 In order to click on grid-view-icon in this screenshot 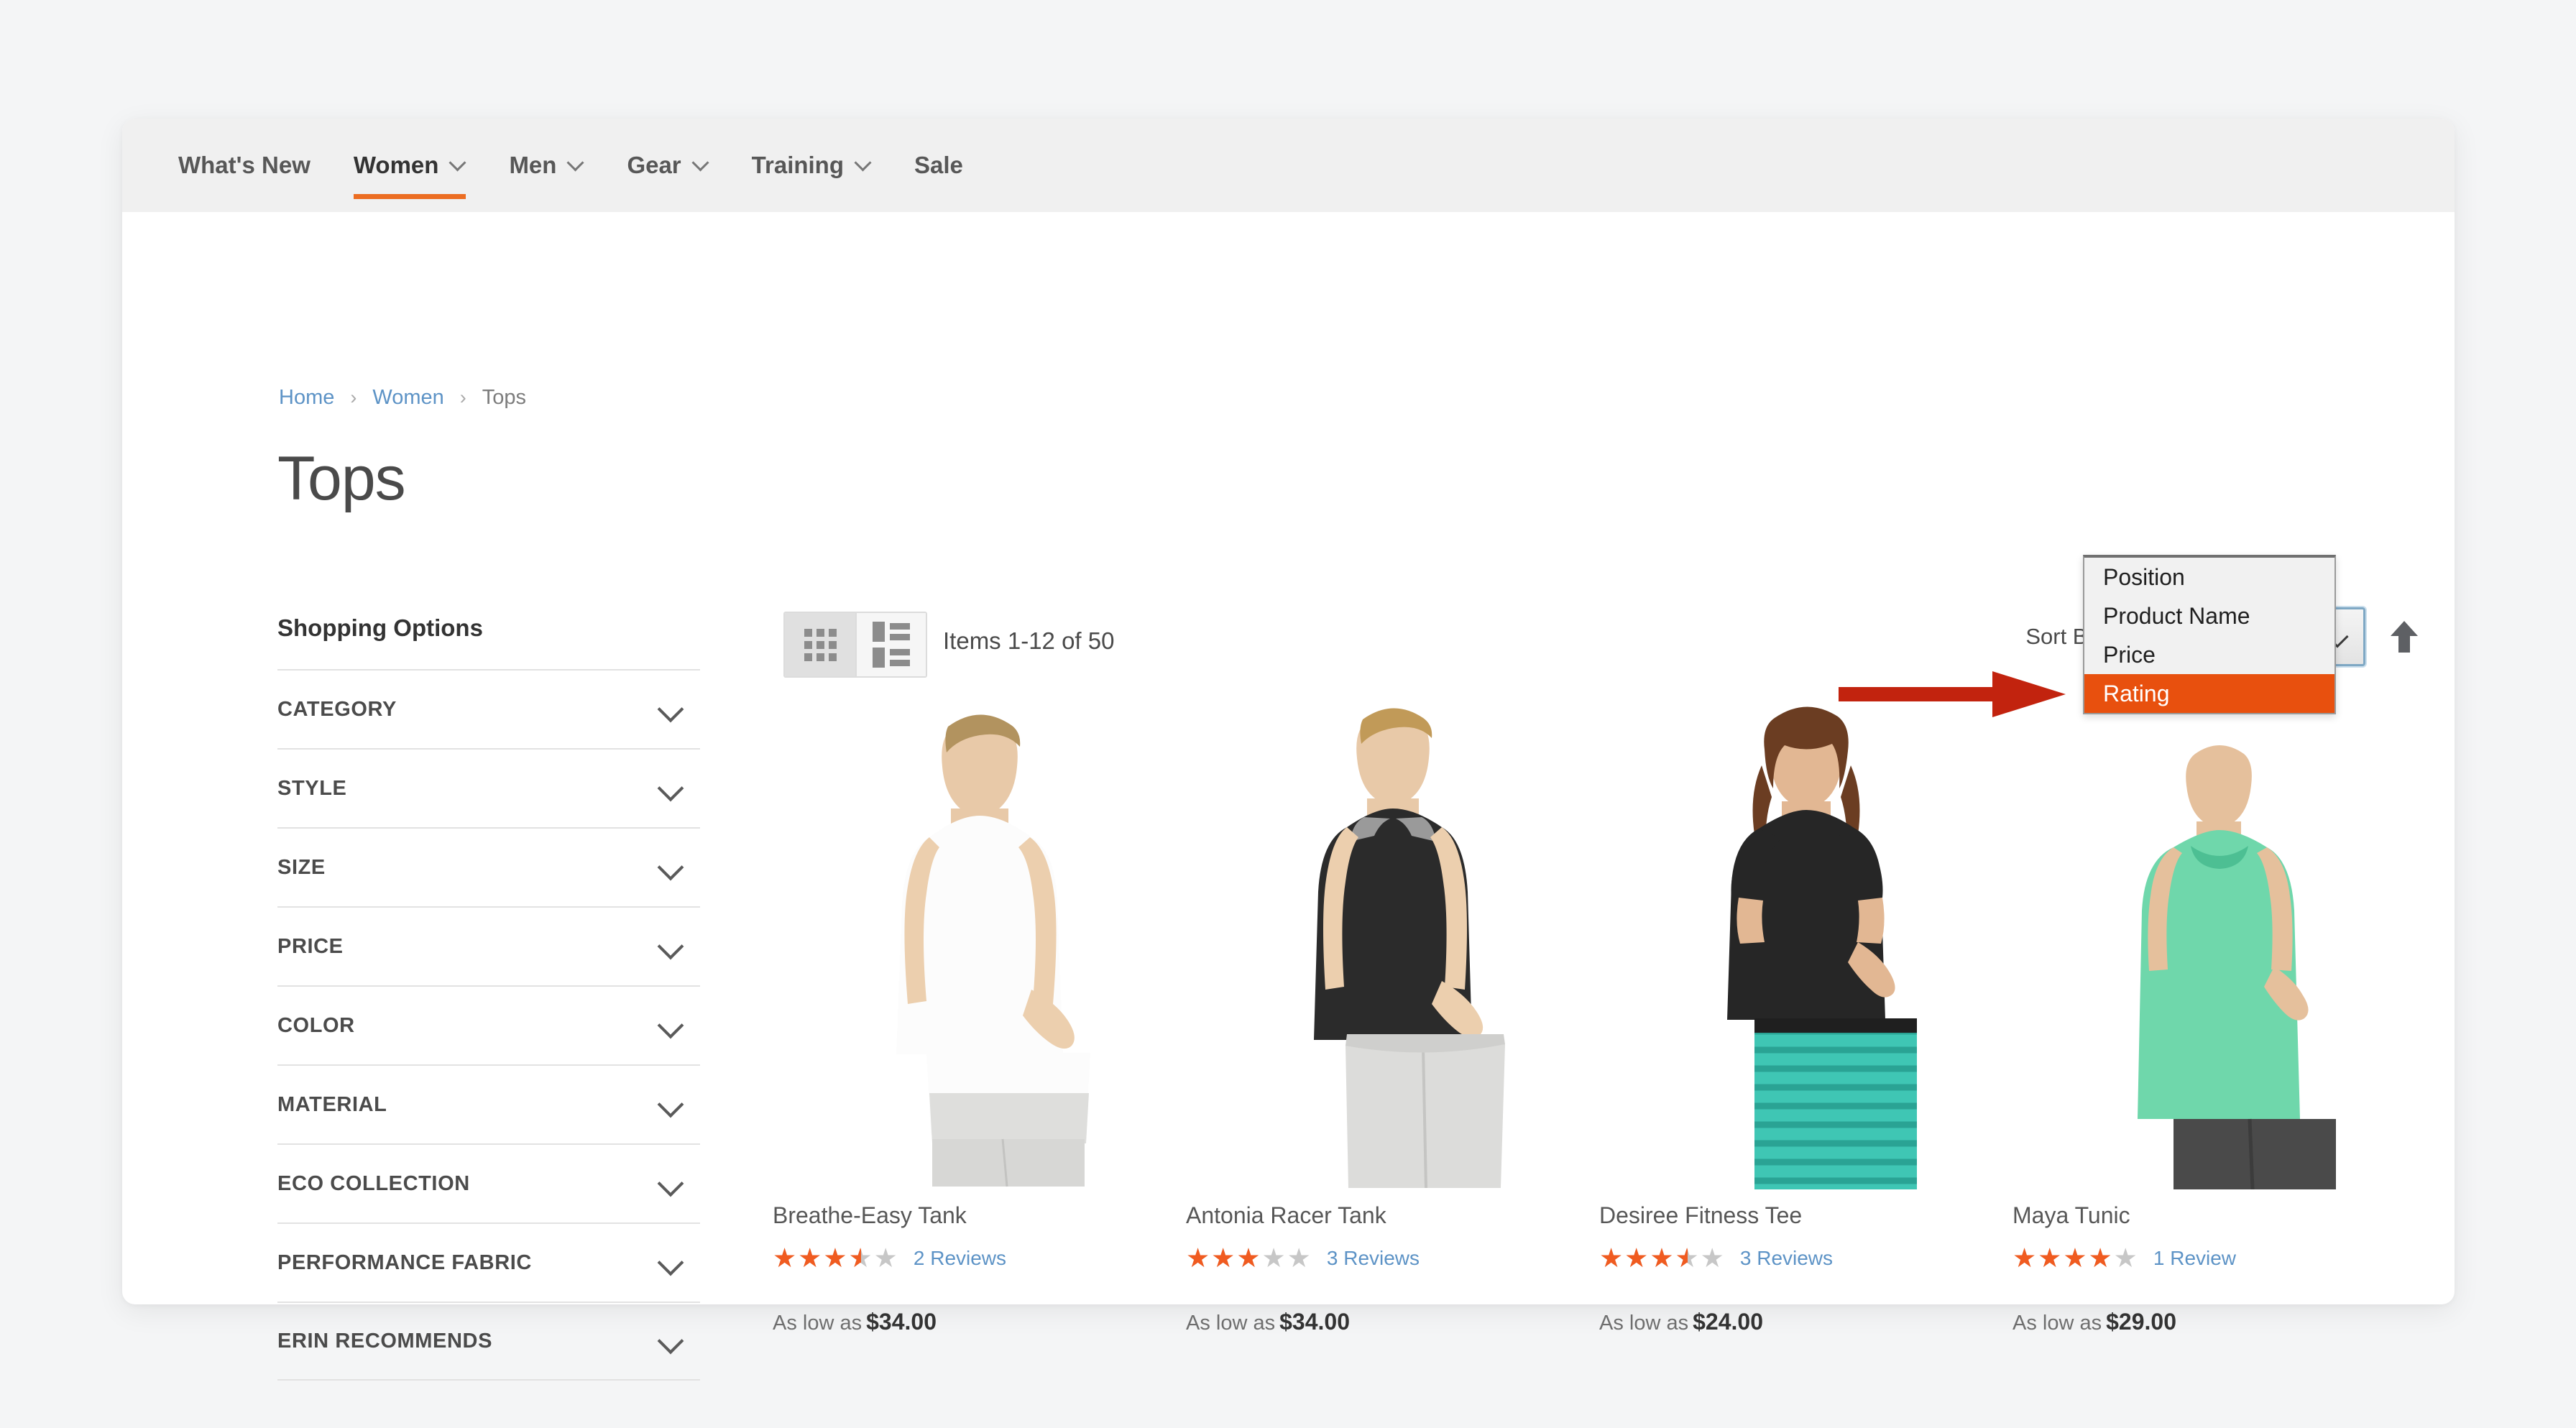, I will do `click(820, 644)`.